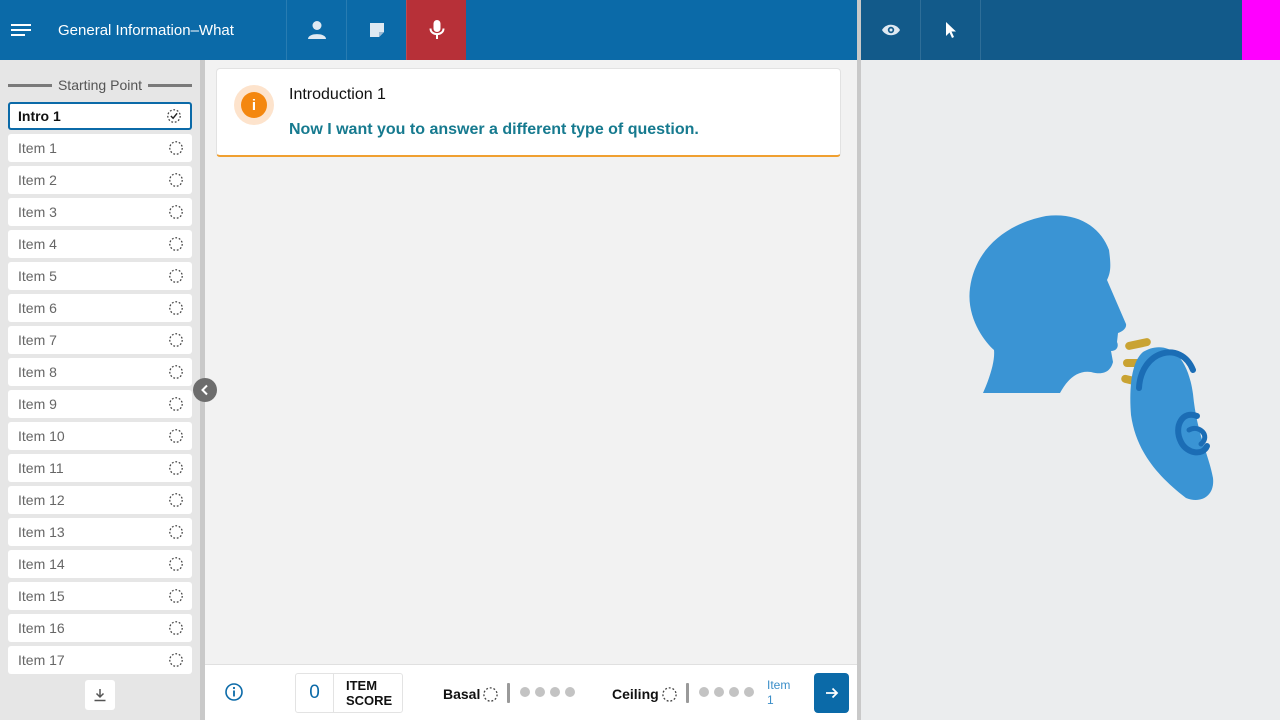  What do you see at coordinates (100, 276) in the screenshot?
I see `sidebar-item: Item 5` at bounding box center [100, 276].